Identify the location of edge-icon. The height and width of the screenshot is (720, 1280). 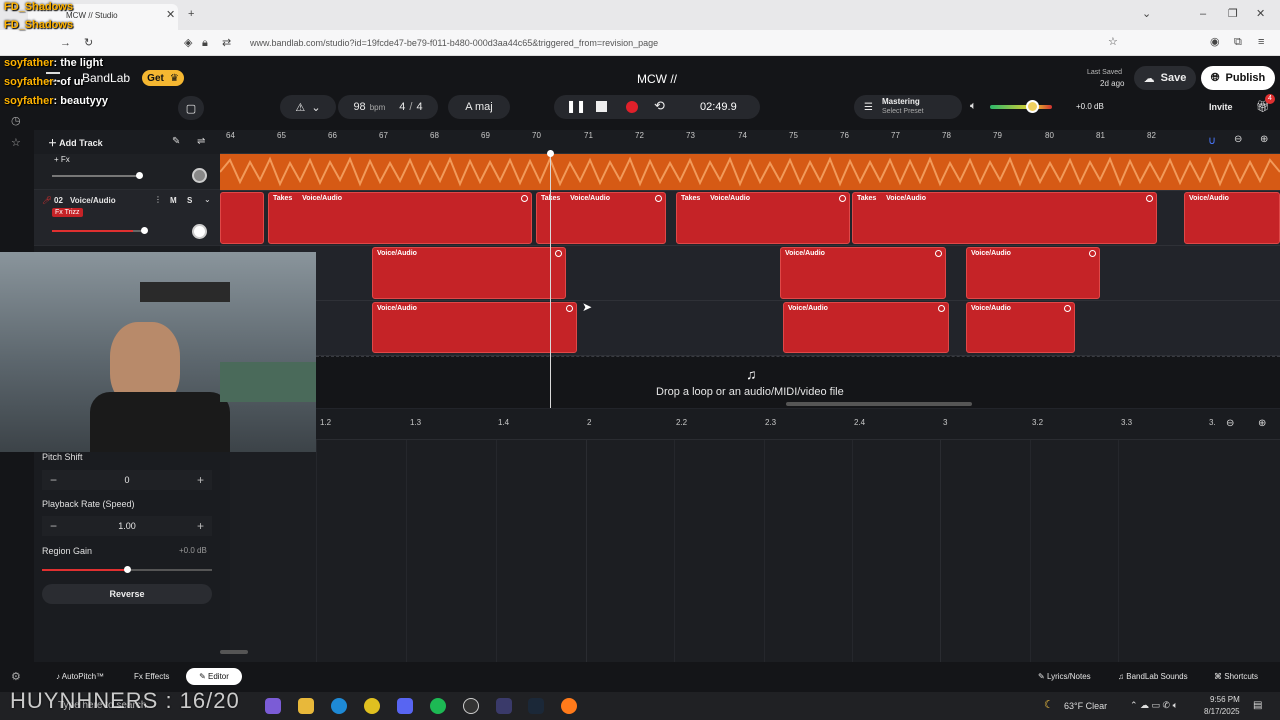
(339, 706).